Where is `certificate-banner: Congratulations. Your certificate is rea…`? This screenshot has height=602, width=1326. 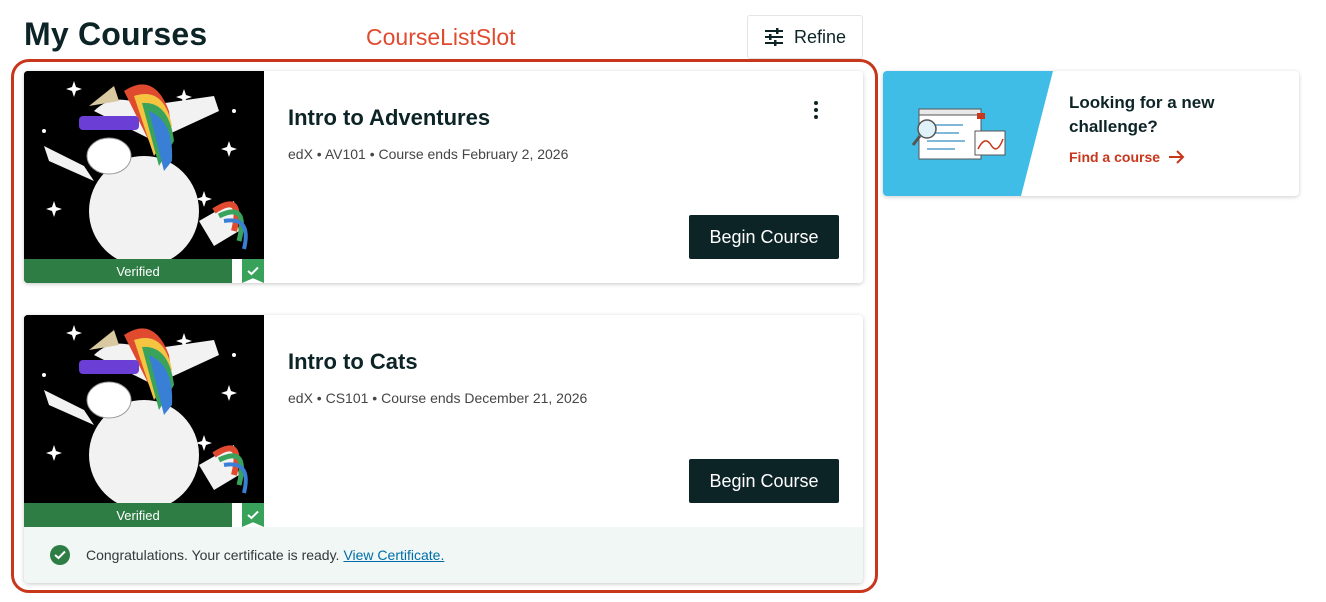 certificate-banner: Congratulations. Your certificate is rea… is located at coordinates (443, 555).